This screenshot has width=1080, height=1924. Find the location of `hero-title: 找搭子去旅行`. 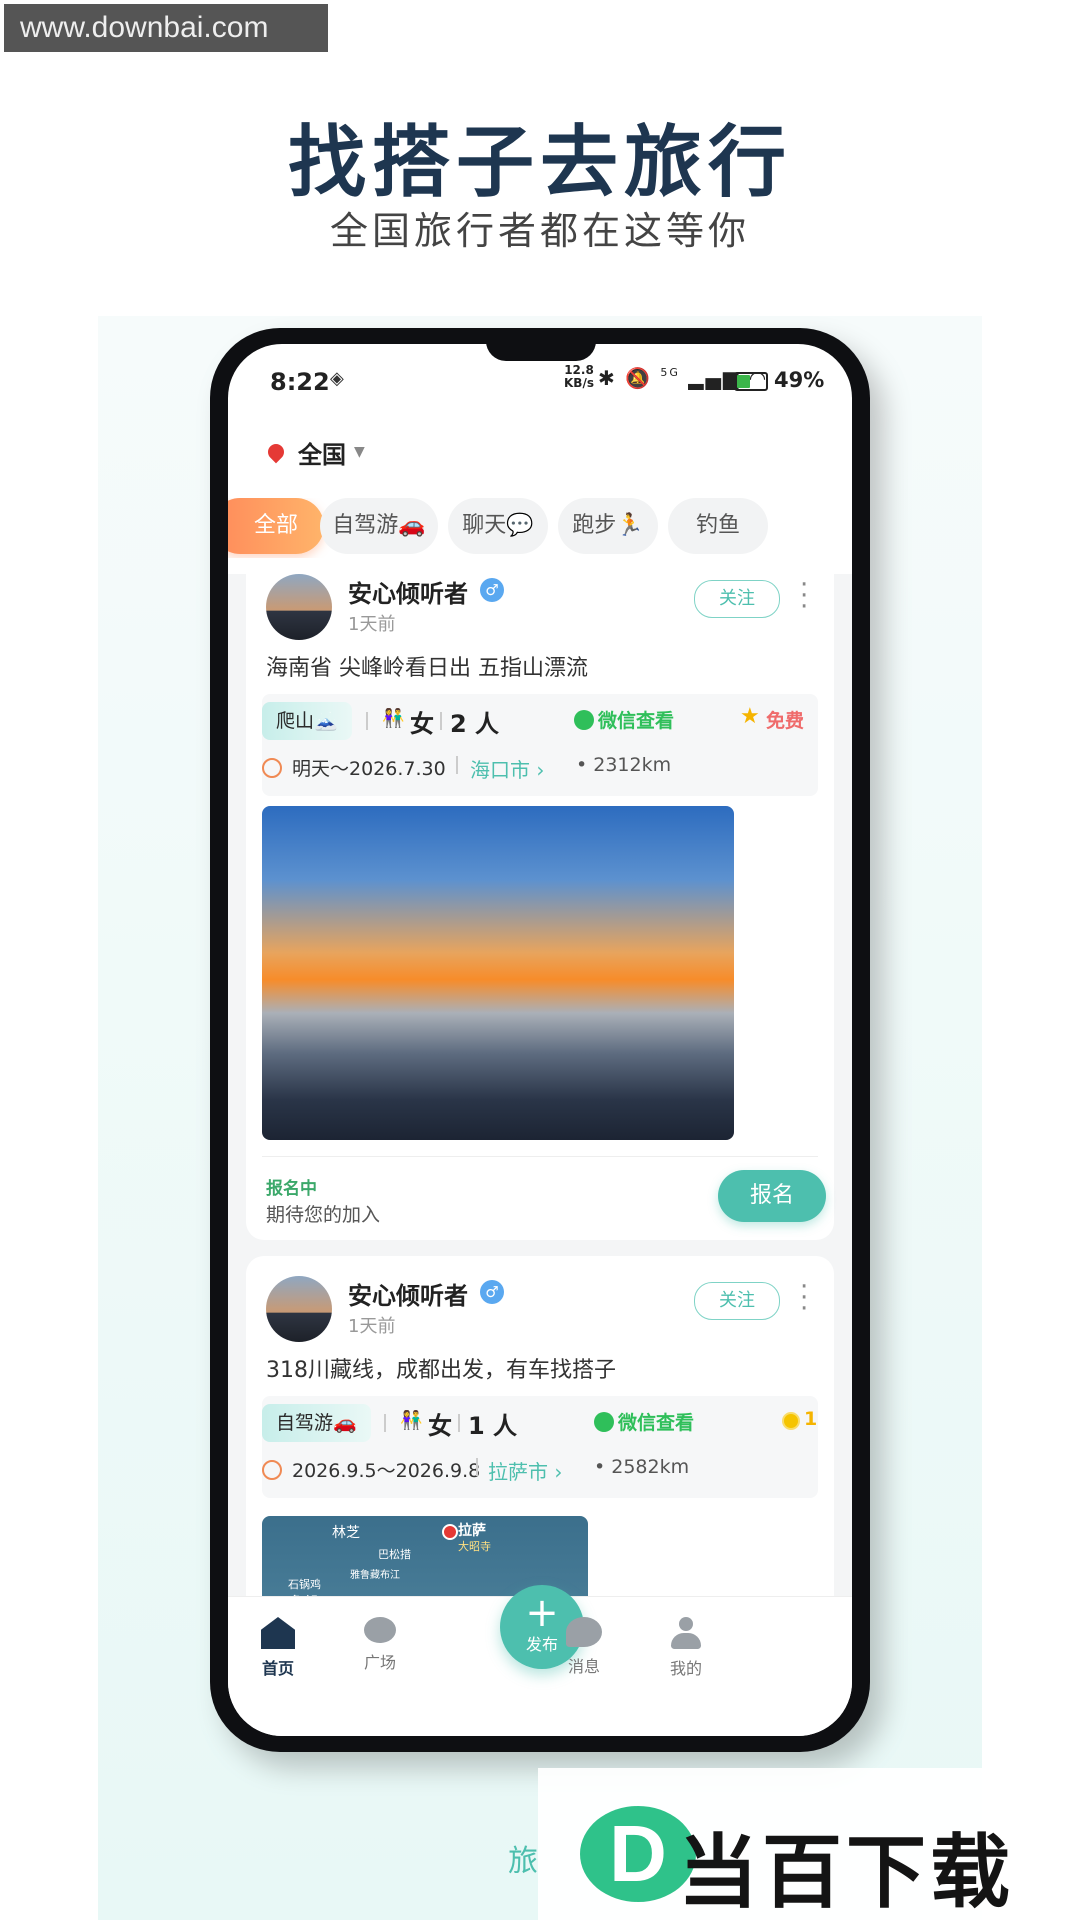

hero-title: 找搭子去旅行 is located at coordinates (539, 163).